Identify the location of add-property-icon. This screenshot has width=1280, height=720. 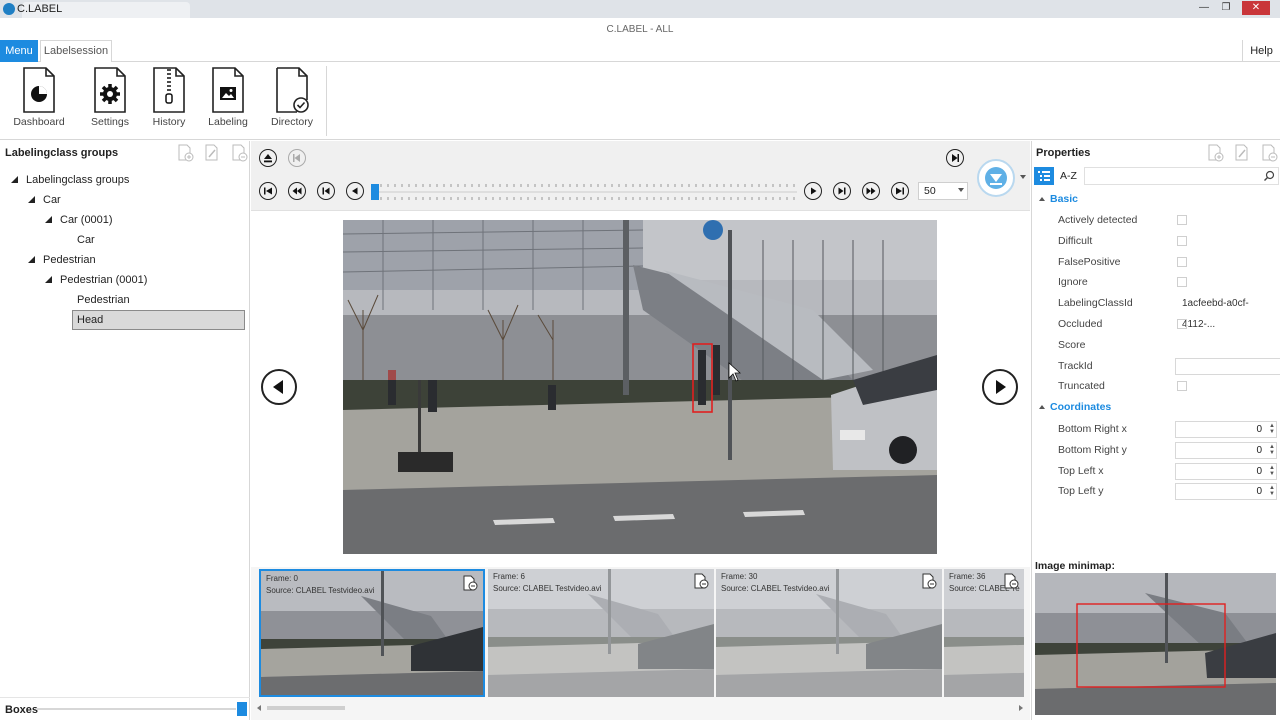
(1215, 153).